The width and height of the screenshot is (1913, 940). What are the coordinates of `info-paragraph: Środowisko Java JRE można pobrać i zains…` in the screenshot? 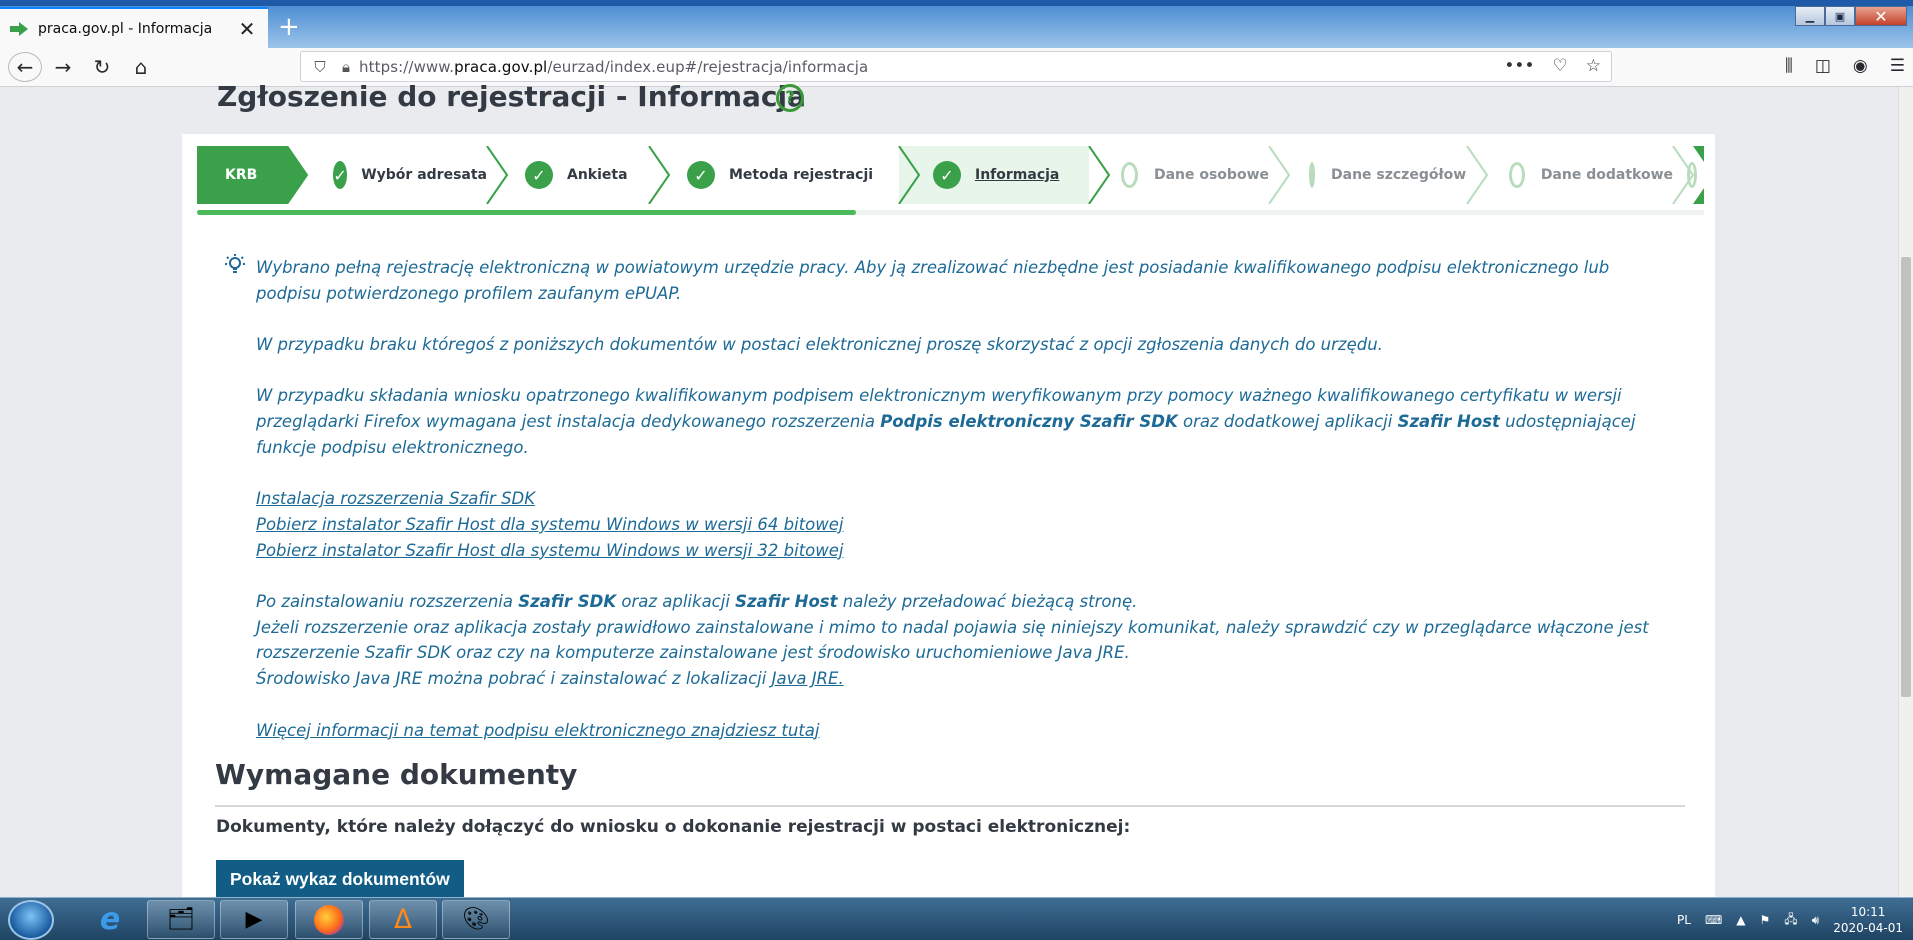 It's located at (550, 679).